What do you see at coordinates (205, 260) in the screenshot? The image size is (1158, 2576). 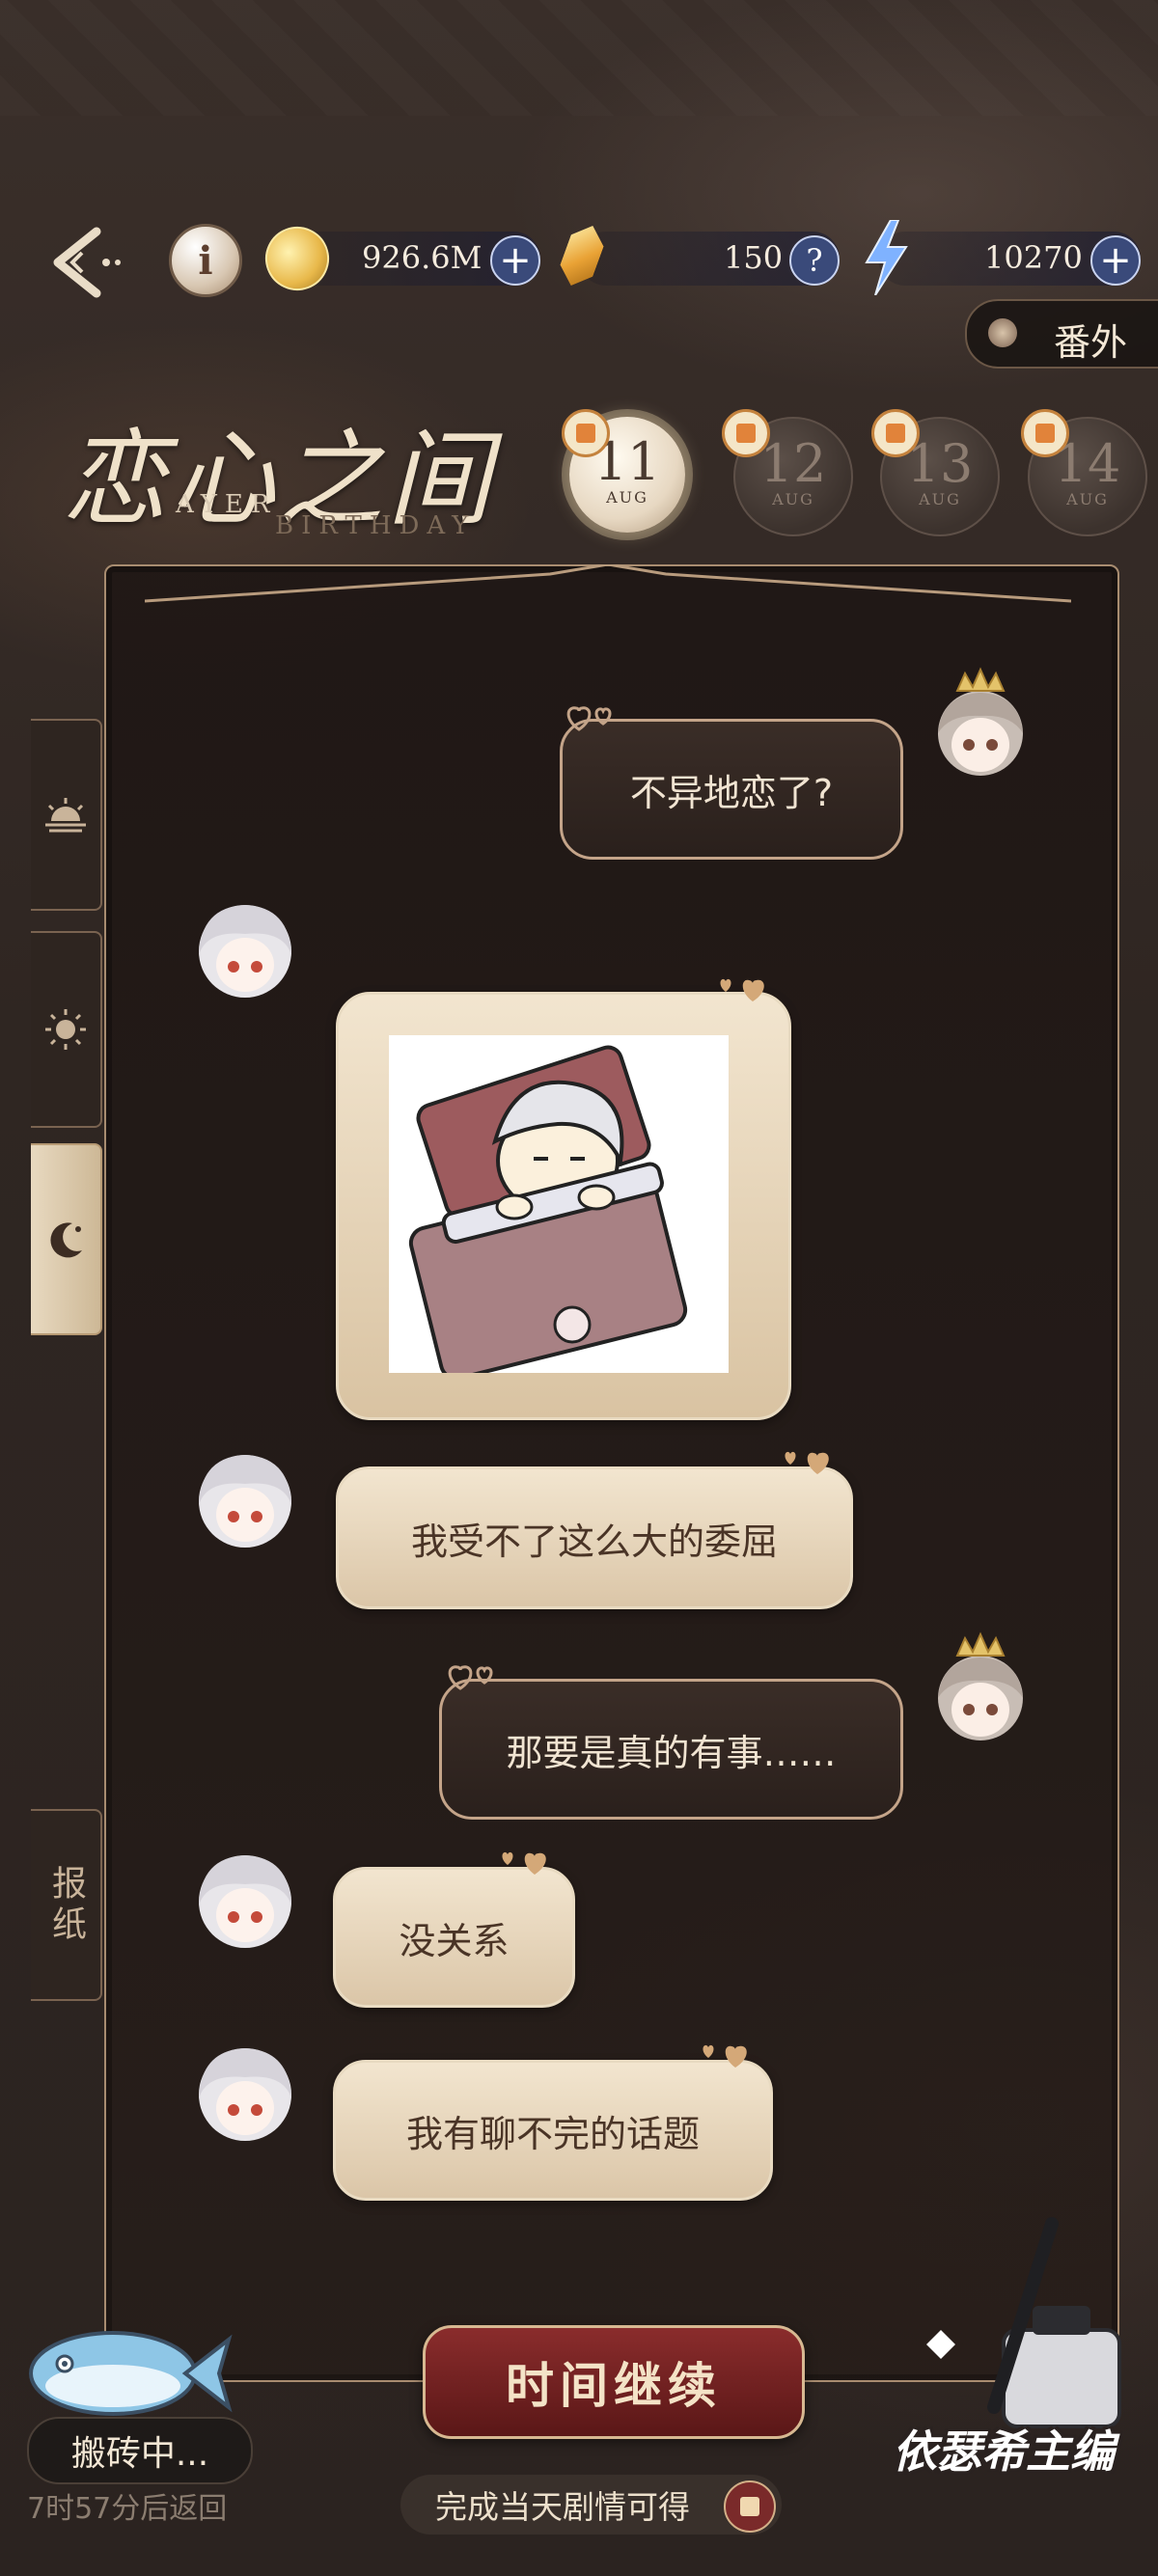 I see `info-icon: i` at bounding box center [205, 260].